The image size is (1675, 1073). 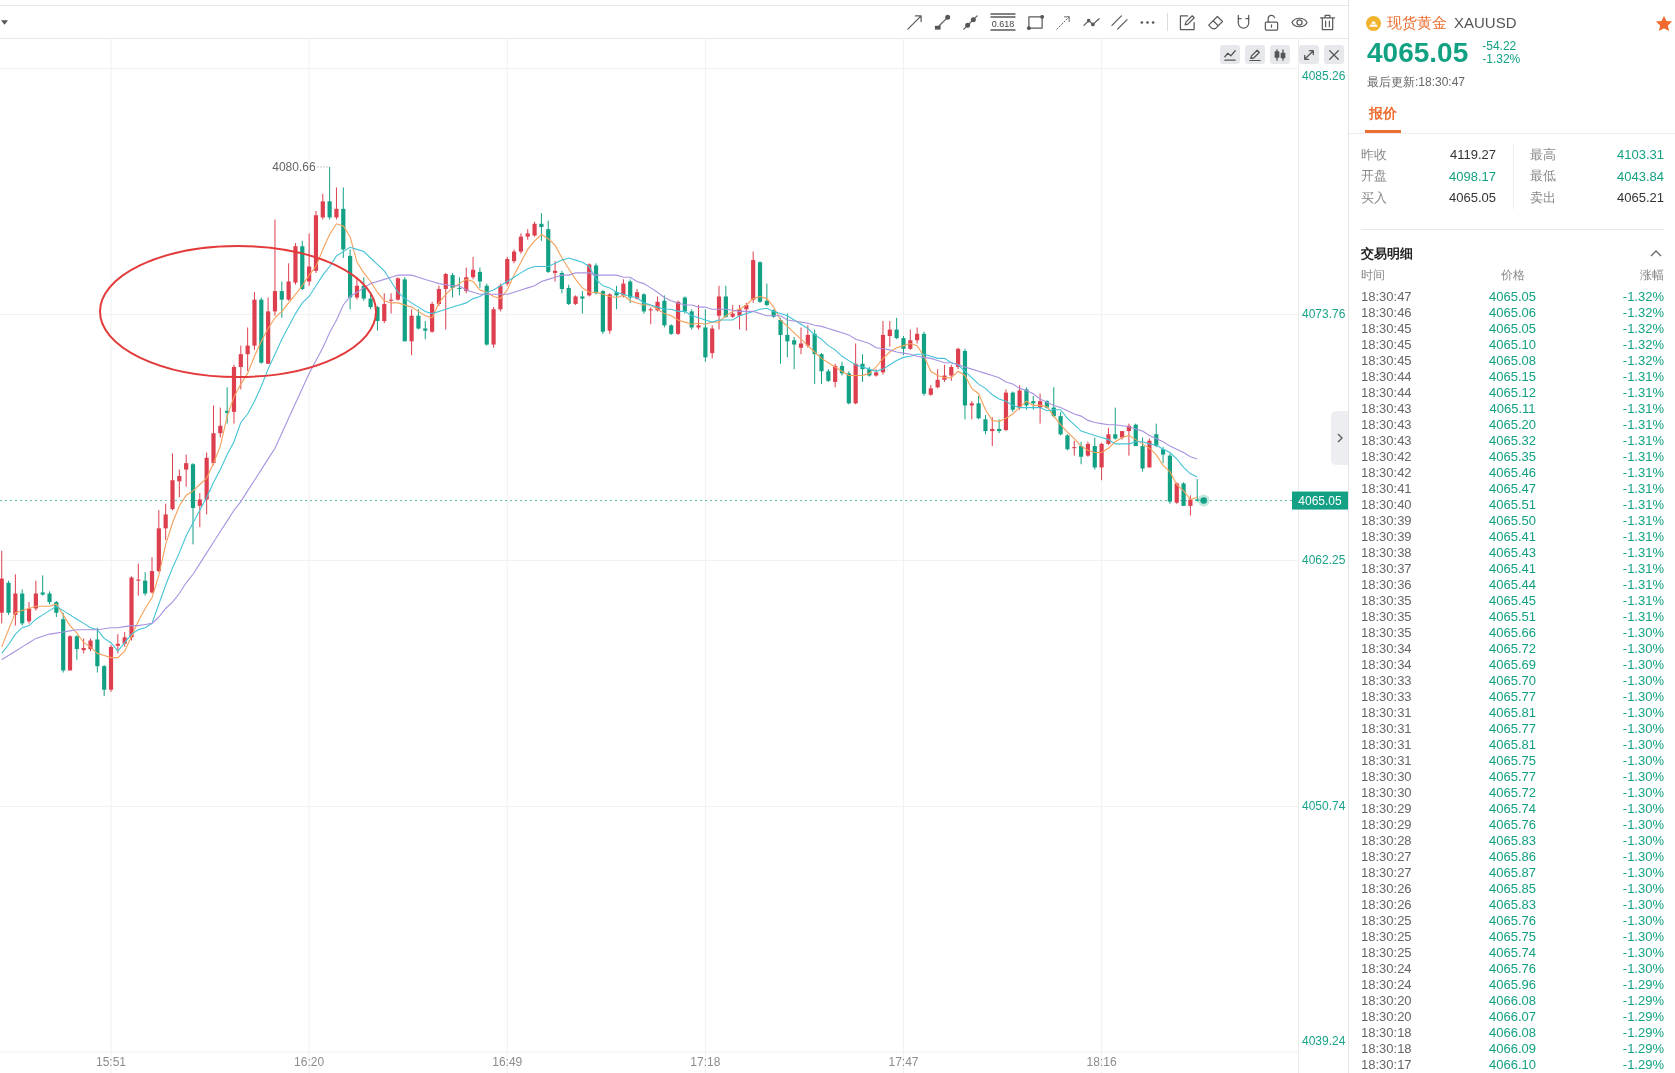 I want to click on chevron-up-icon, so click(x=1656, y=253).